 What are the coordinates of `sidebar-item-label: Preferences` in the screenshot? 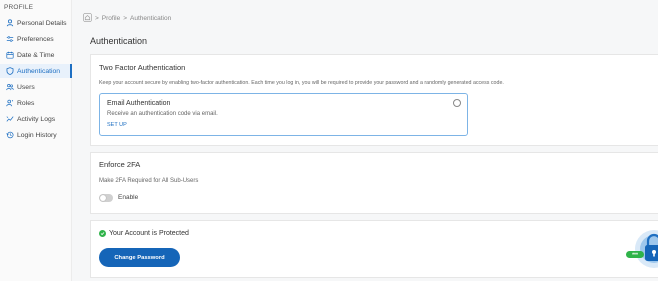 It's located at (35, 39).